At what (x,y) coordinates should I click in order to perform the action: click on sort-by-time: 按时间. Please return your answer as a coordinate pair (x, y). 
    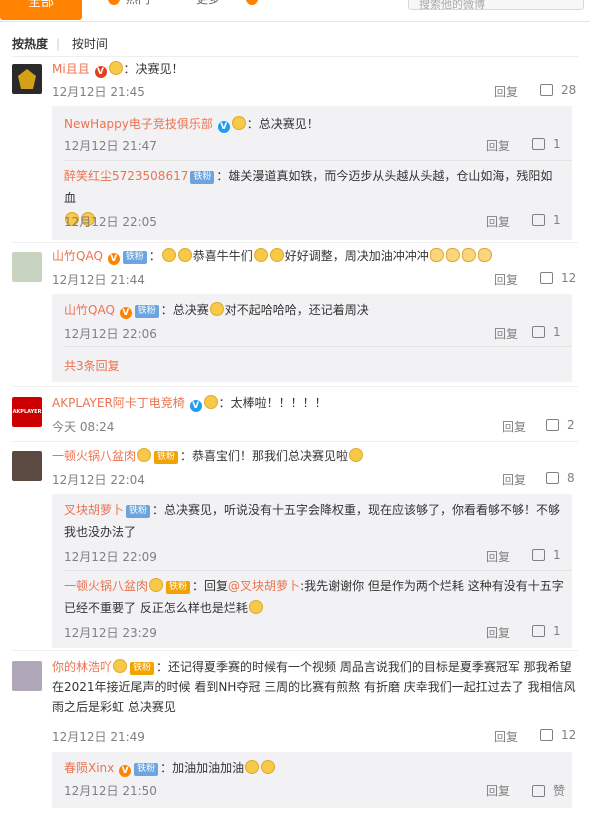
    Looking at the image, I should click on (90, 44).